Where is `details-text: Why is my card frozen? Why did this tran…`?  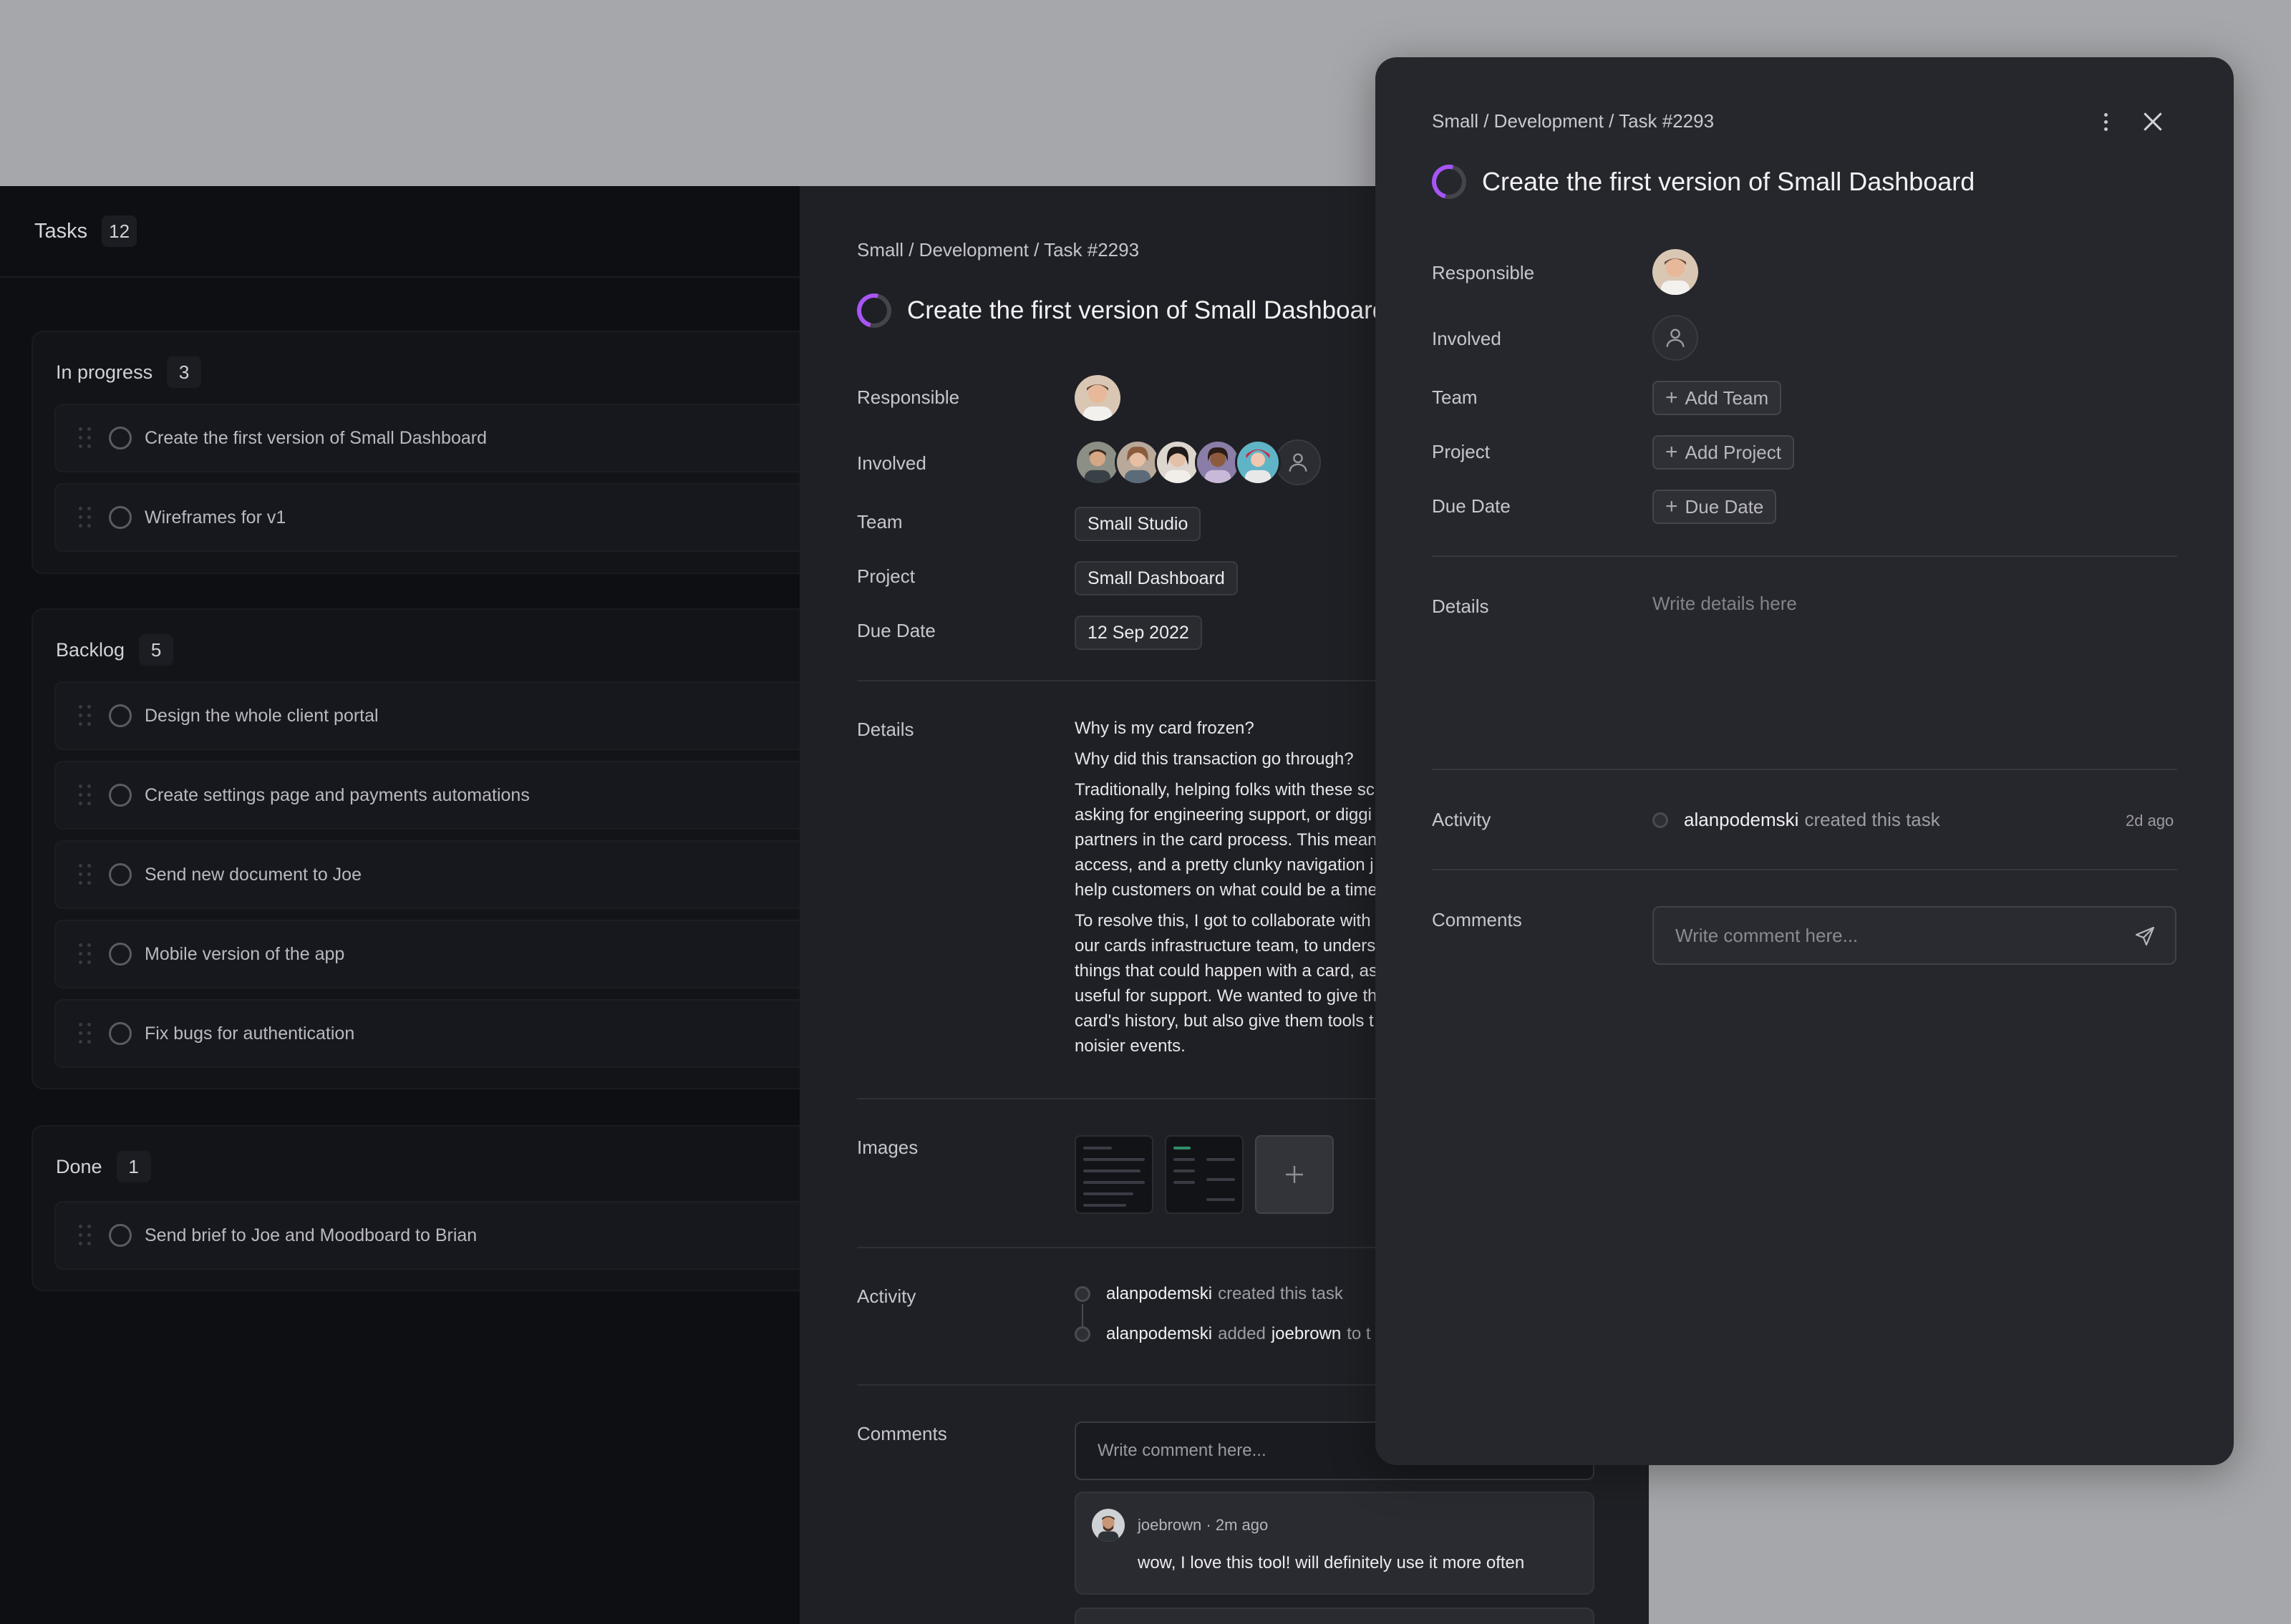
details-text: Why is my card frozen? Why did this tran… is located at coordinates (1233, 887).